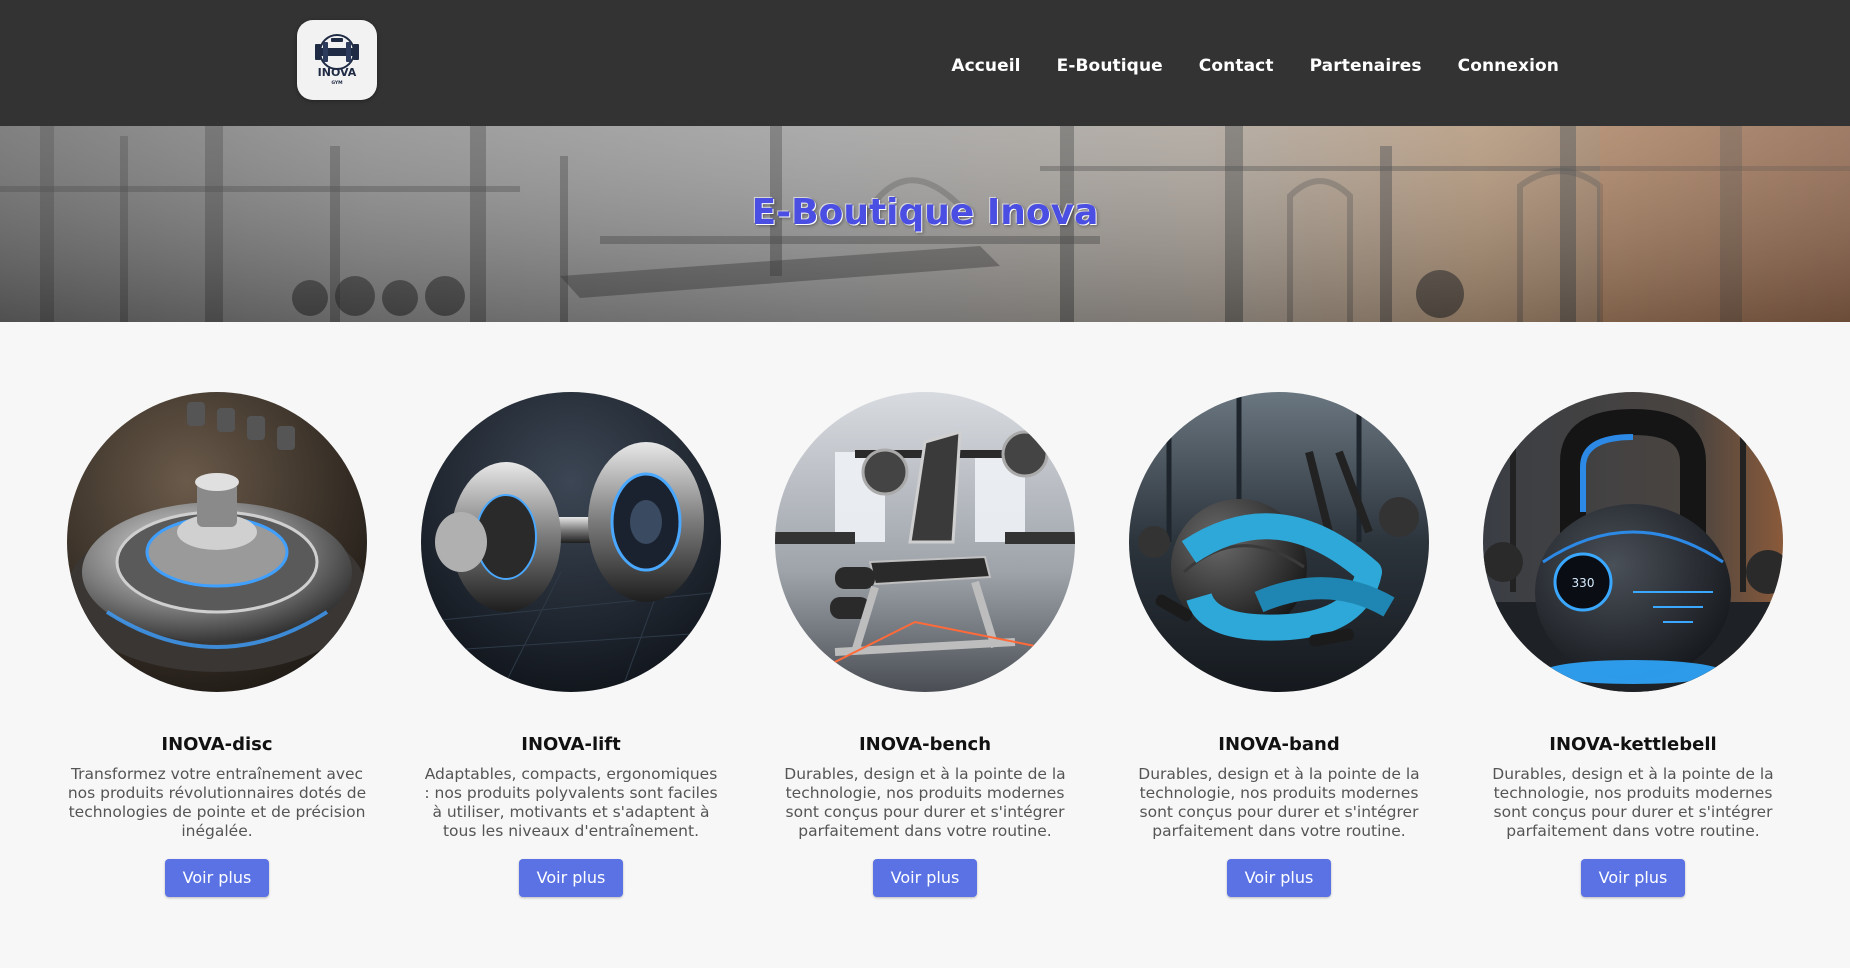 This screenshot has height=968, width=1850. I want to click on page-title: E-Boutique Inova, so click(925, 212).